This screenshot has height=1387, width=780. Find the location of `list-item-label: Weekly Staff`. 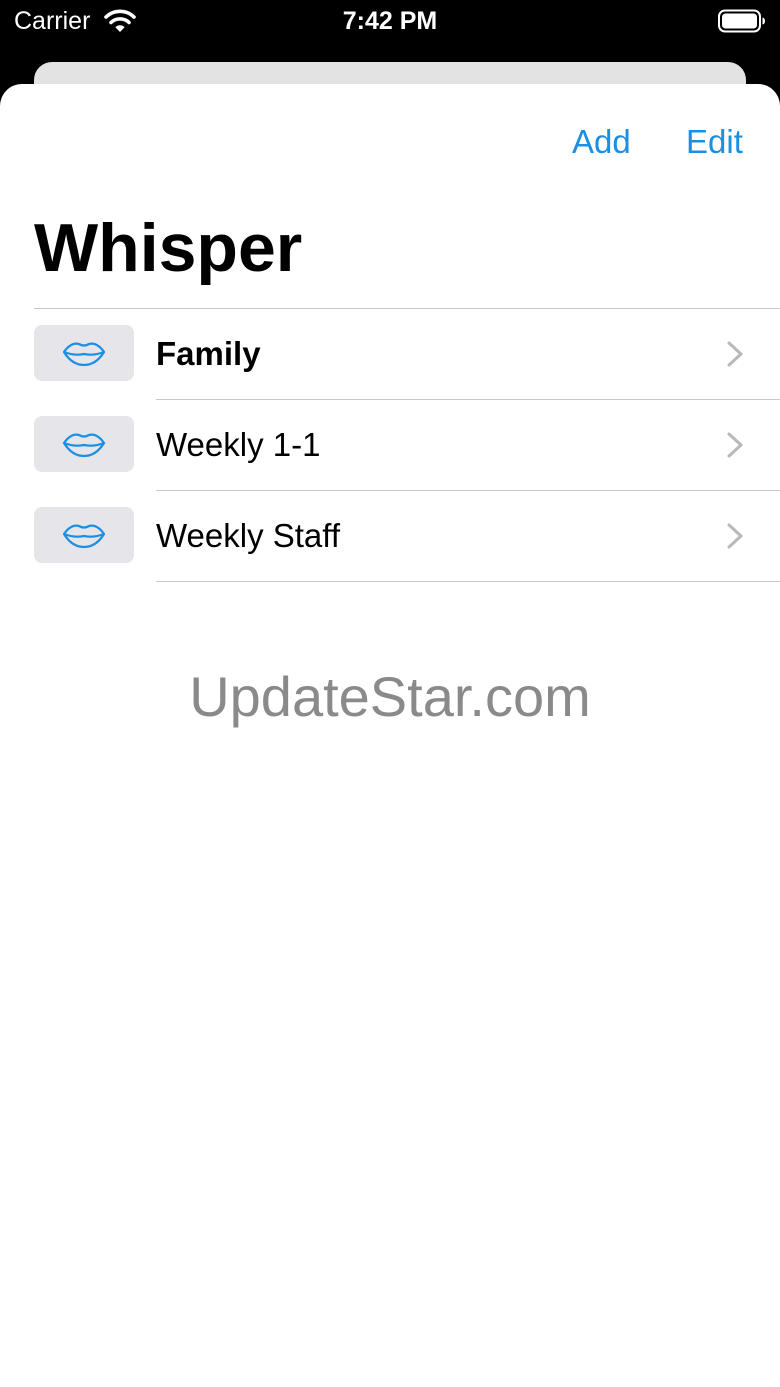

list-item-label: Weekly Staff is located at coordinates (248, 535).